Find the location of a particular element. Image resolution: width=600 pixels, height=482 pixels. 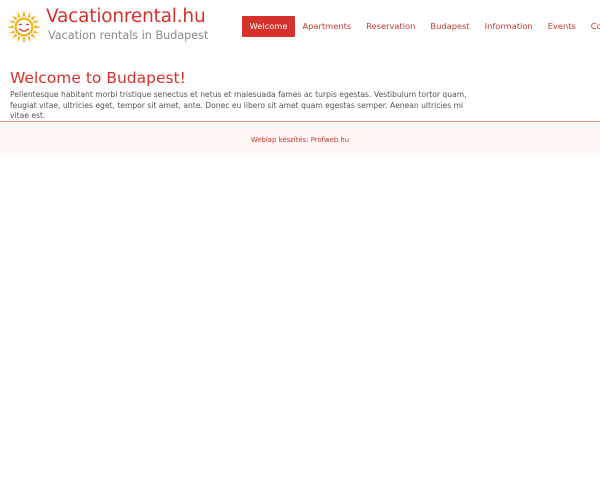

site-subtitle: Vacation rentals in Budapest is located at coordinates (128, 35).